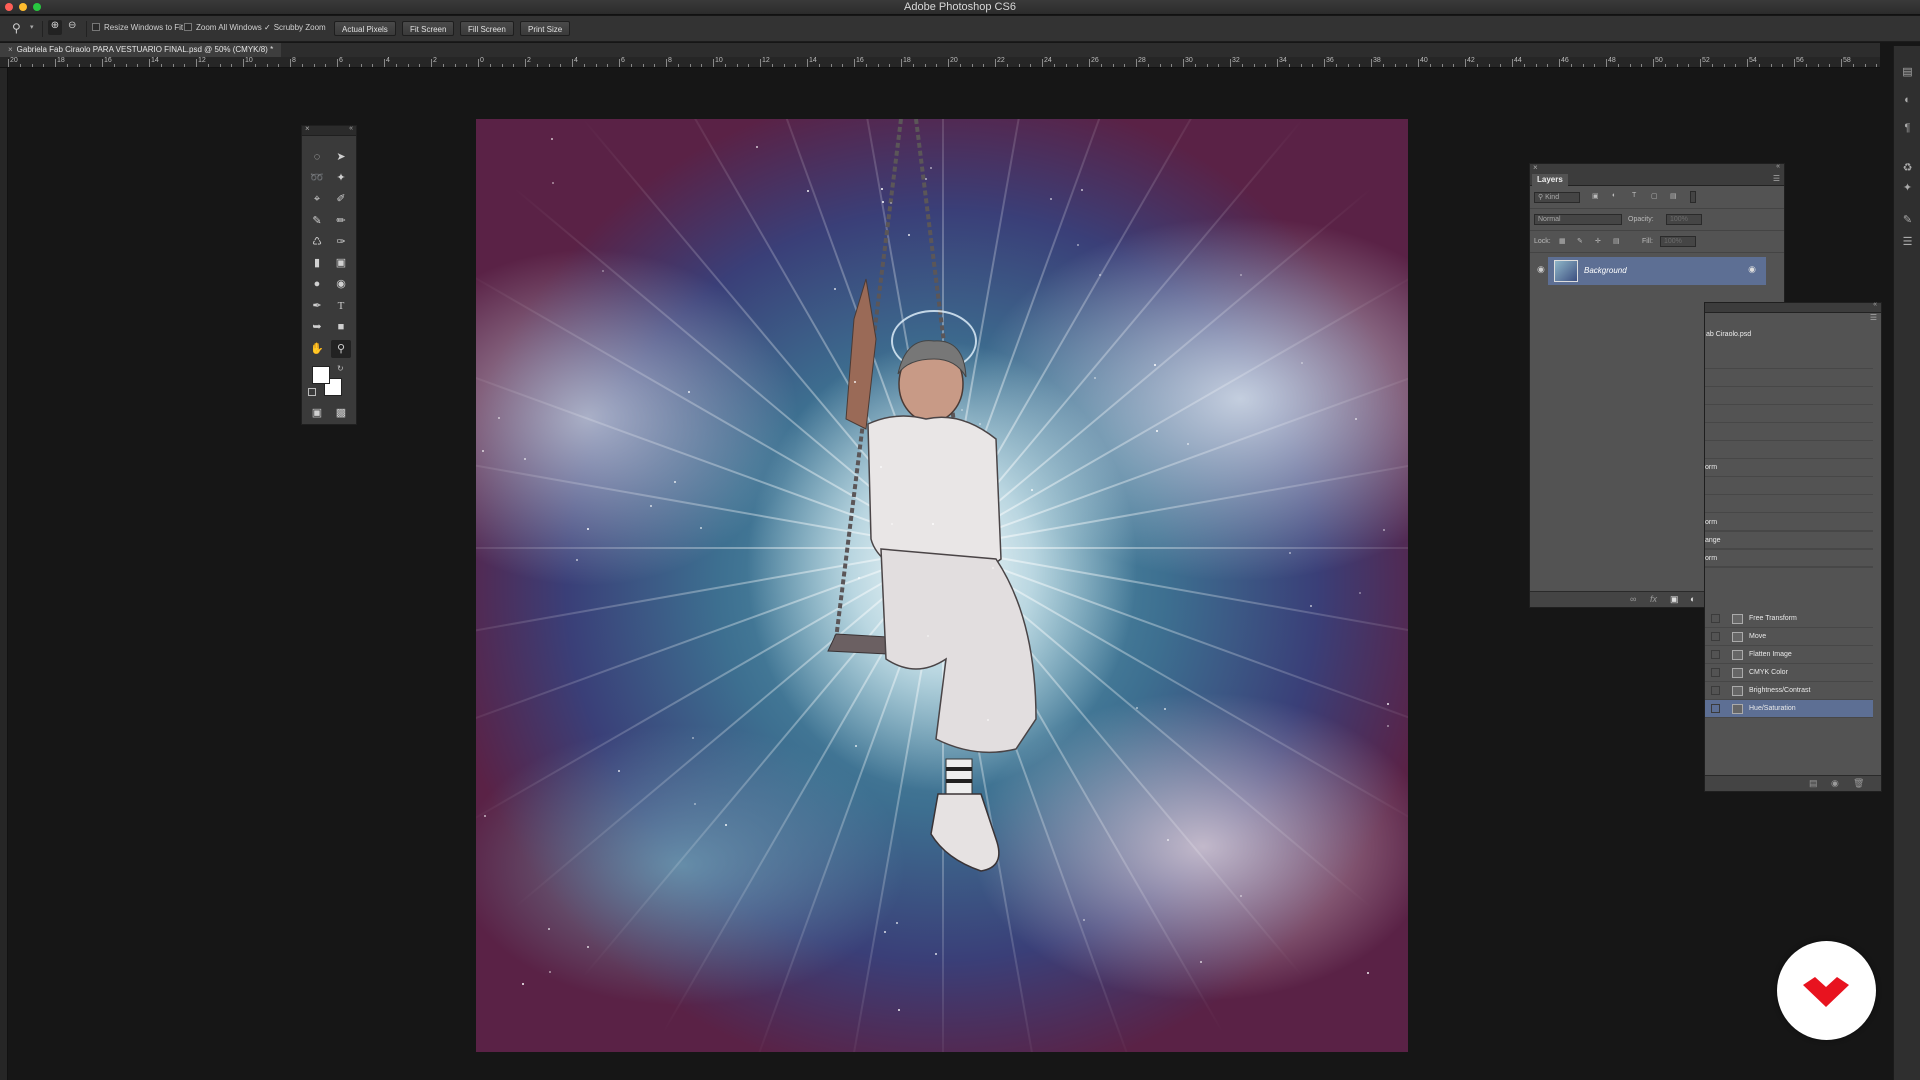 This screenshot has width=1920, height=1080. I want to click on print-size-button: Print Size, so click(545, 28).